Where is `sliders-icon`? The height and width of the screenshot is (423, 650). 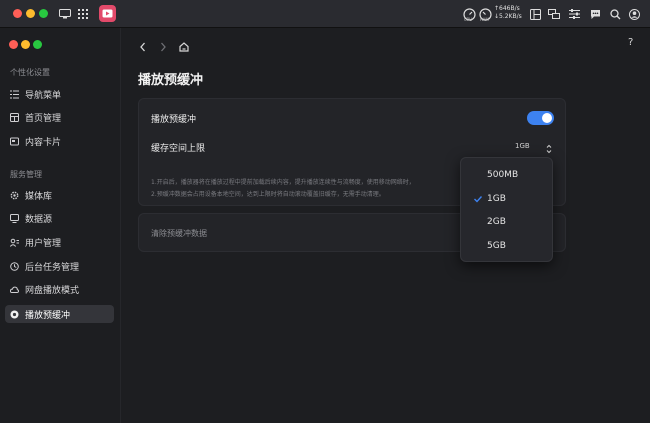
sliders-icon is located at coordinates (574, 14).